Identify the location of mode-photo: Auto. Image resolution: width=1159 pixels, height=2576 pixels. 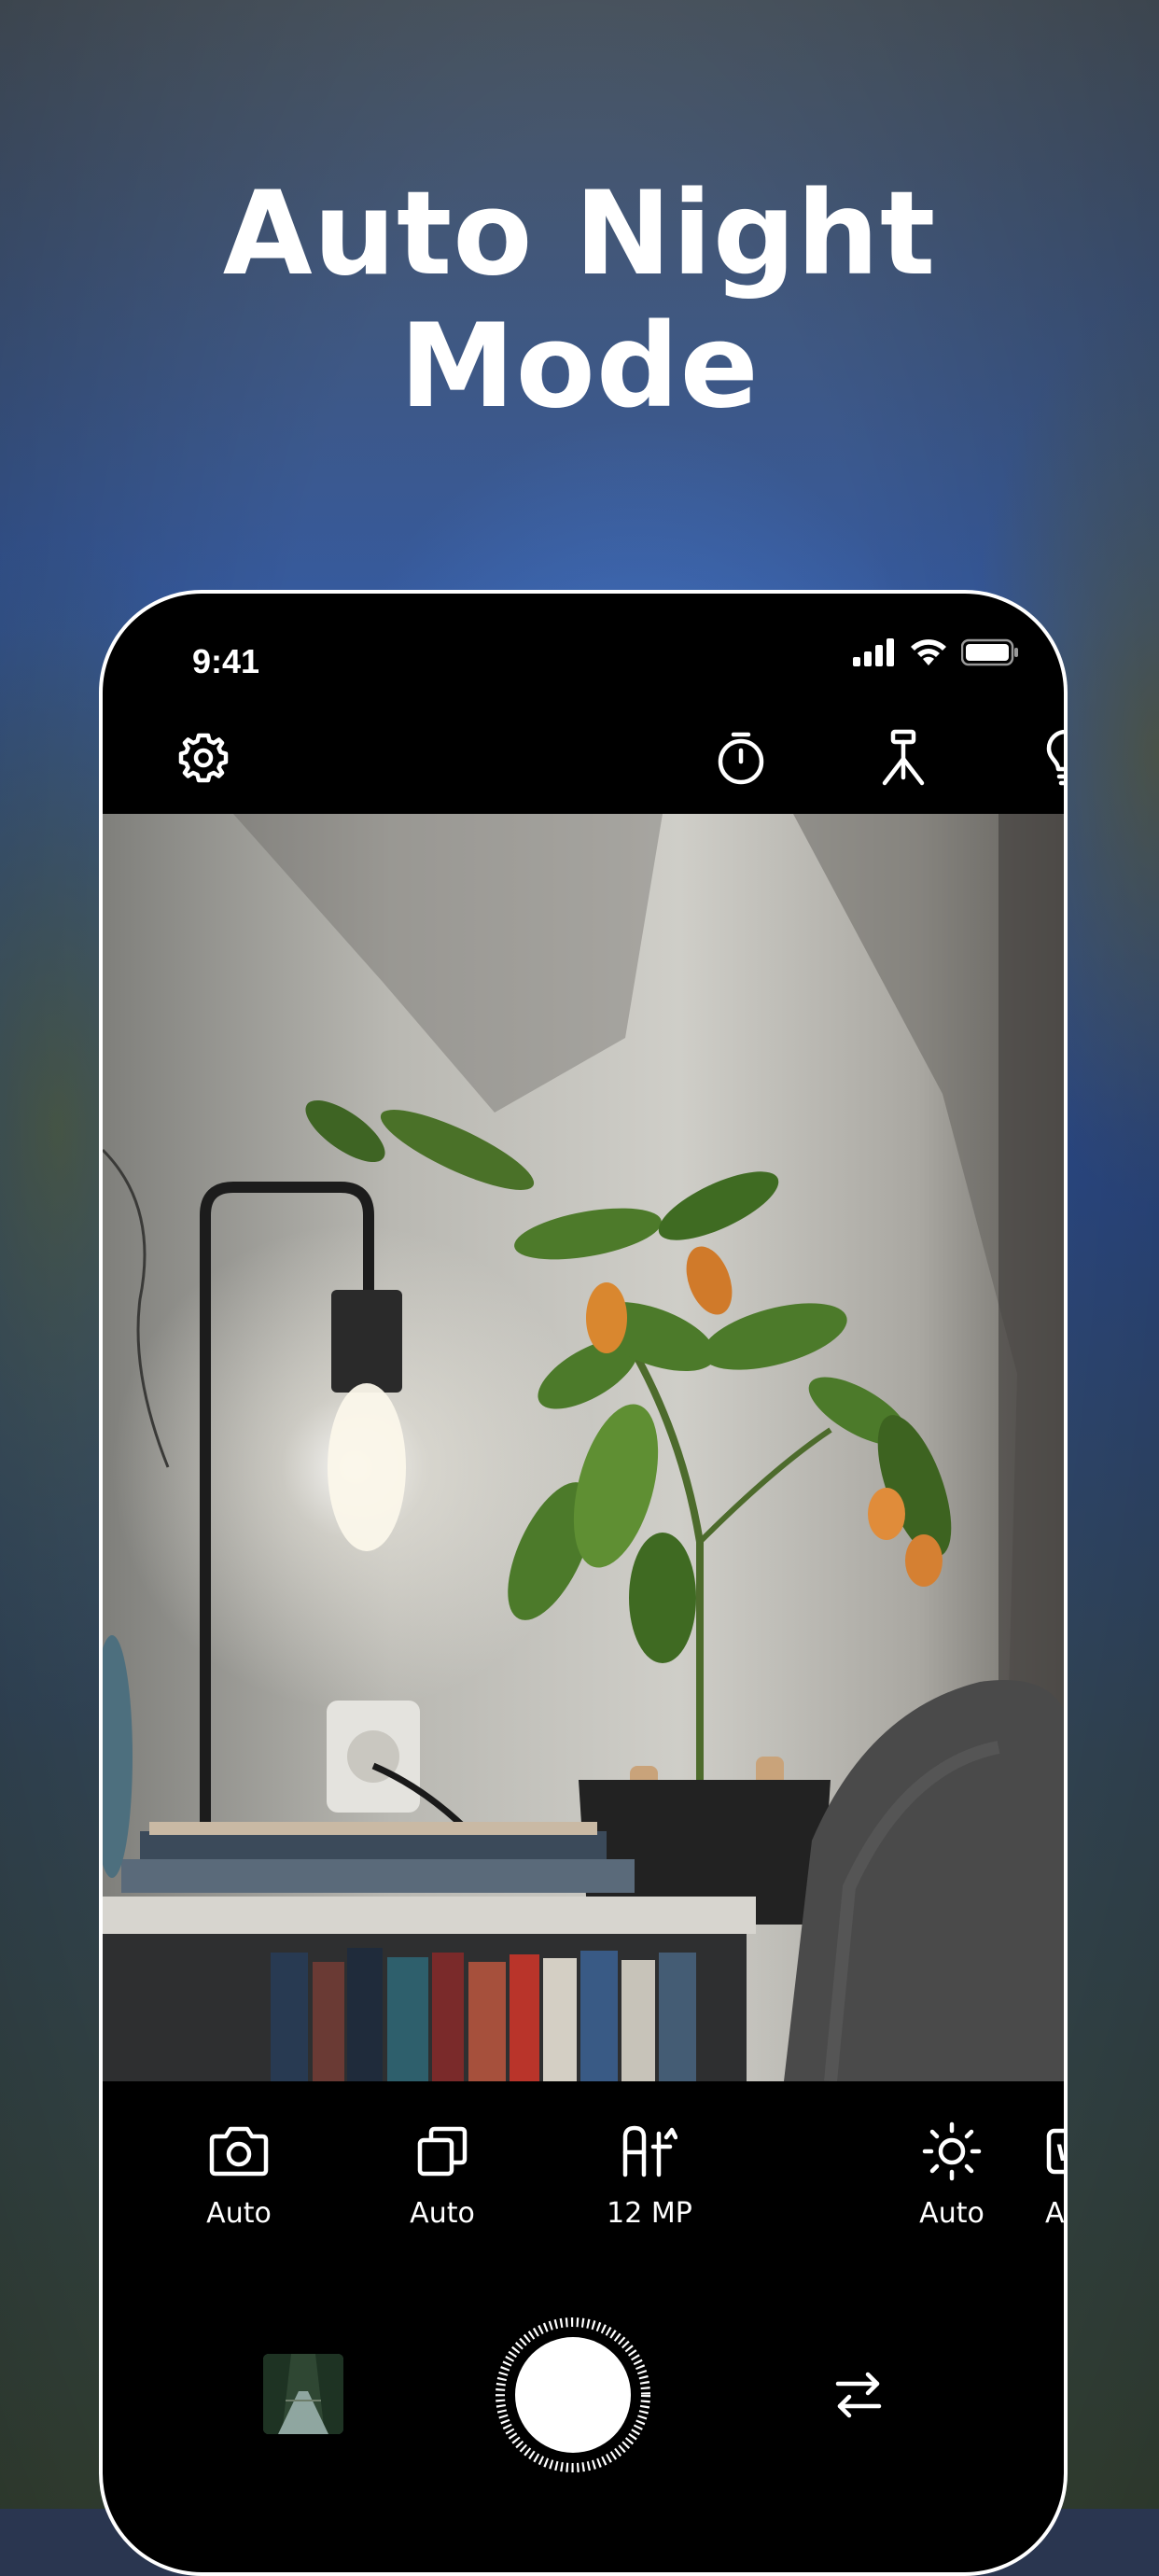
(239, 2174).